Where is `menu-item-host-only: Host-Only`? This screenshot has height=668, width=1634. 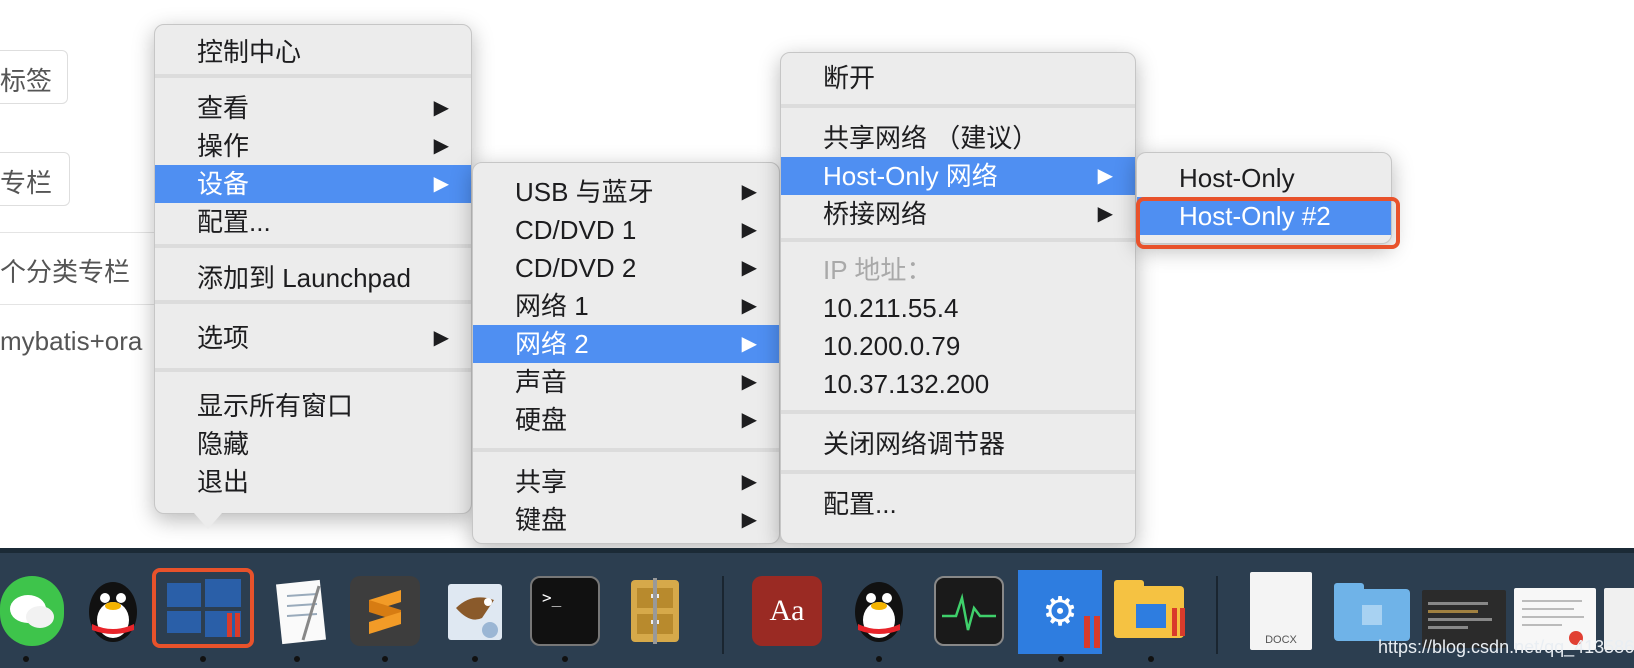
menu-item-host-only: Host-Only is located at coordinates (1264, 178).